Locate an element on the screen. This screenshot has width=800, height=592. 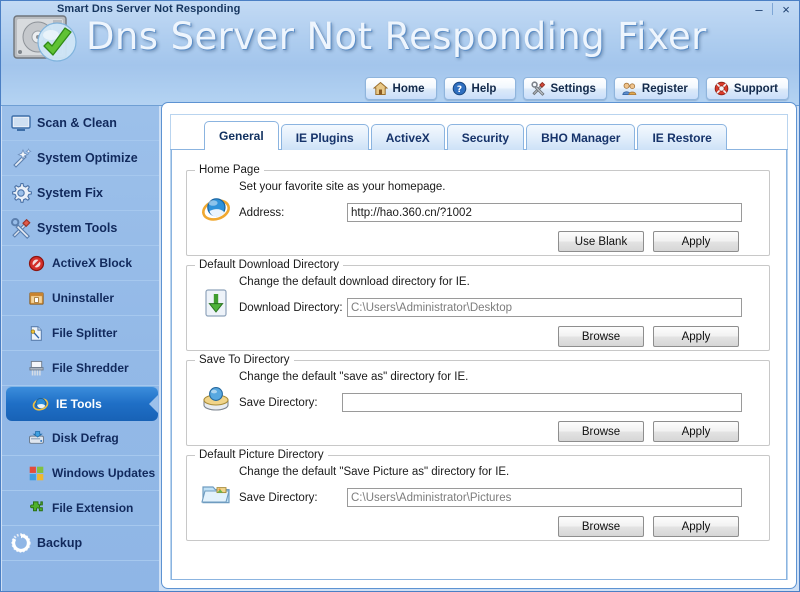
settings-button: Settings is located at coordinates (564, 88).